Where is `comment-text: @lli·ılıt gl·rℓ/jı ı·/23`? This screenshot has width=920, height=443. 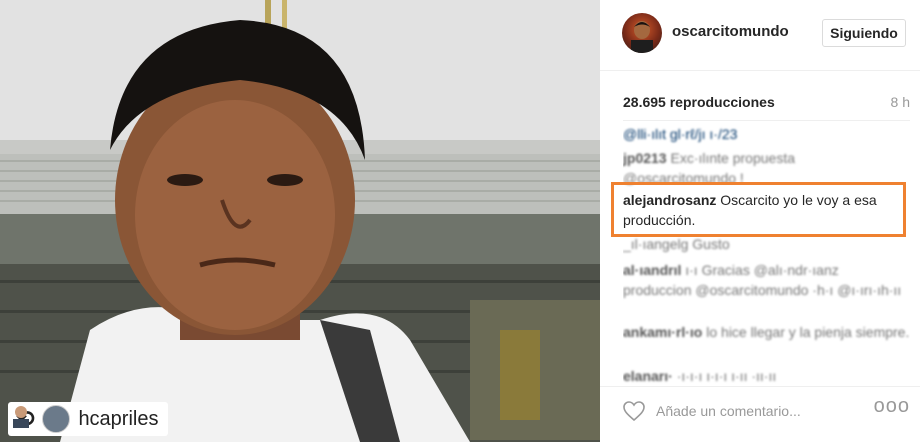
comment-text: @lli·ılıt gl·rℓ/jı ı·/23 is located at coordinates (680, 134).